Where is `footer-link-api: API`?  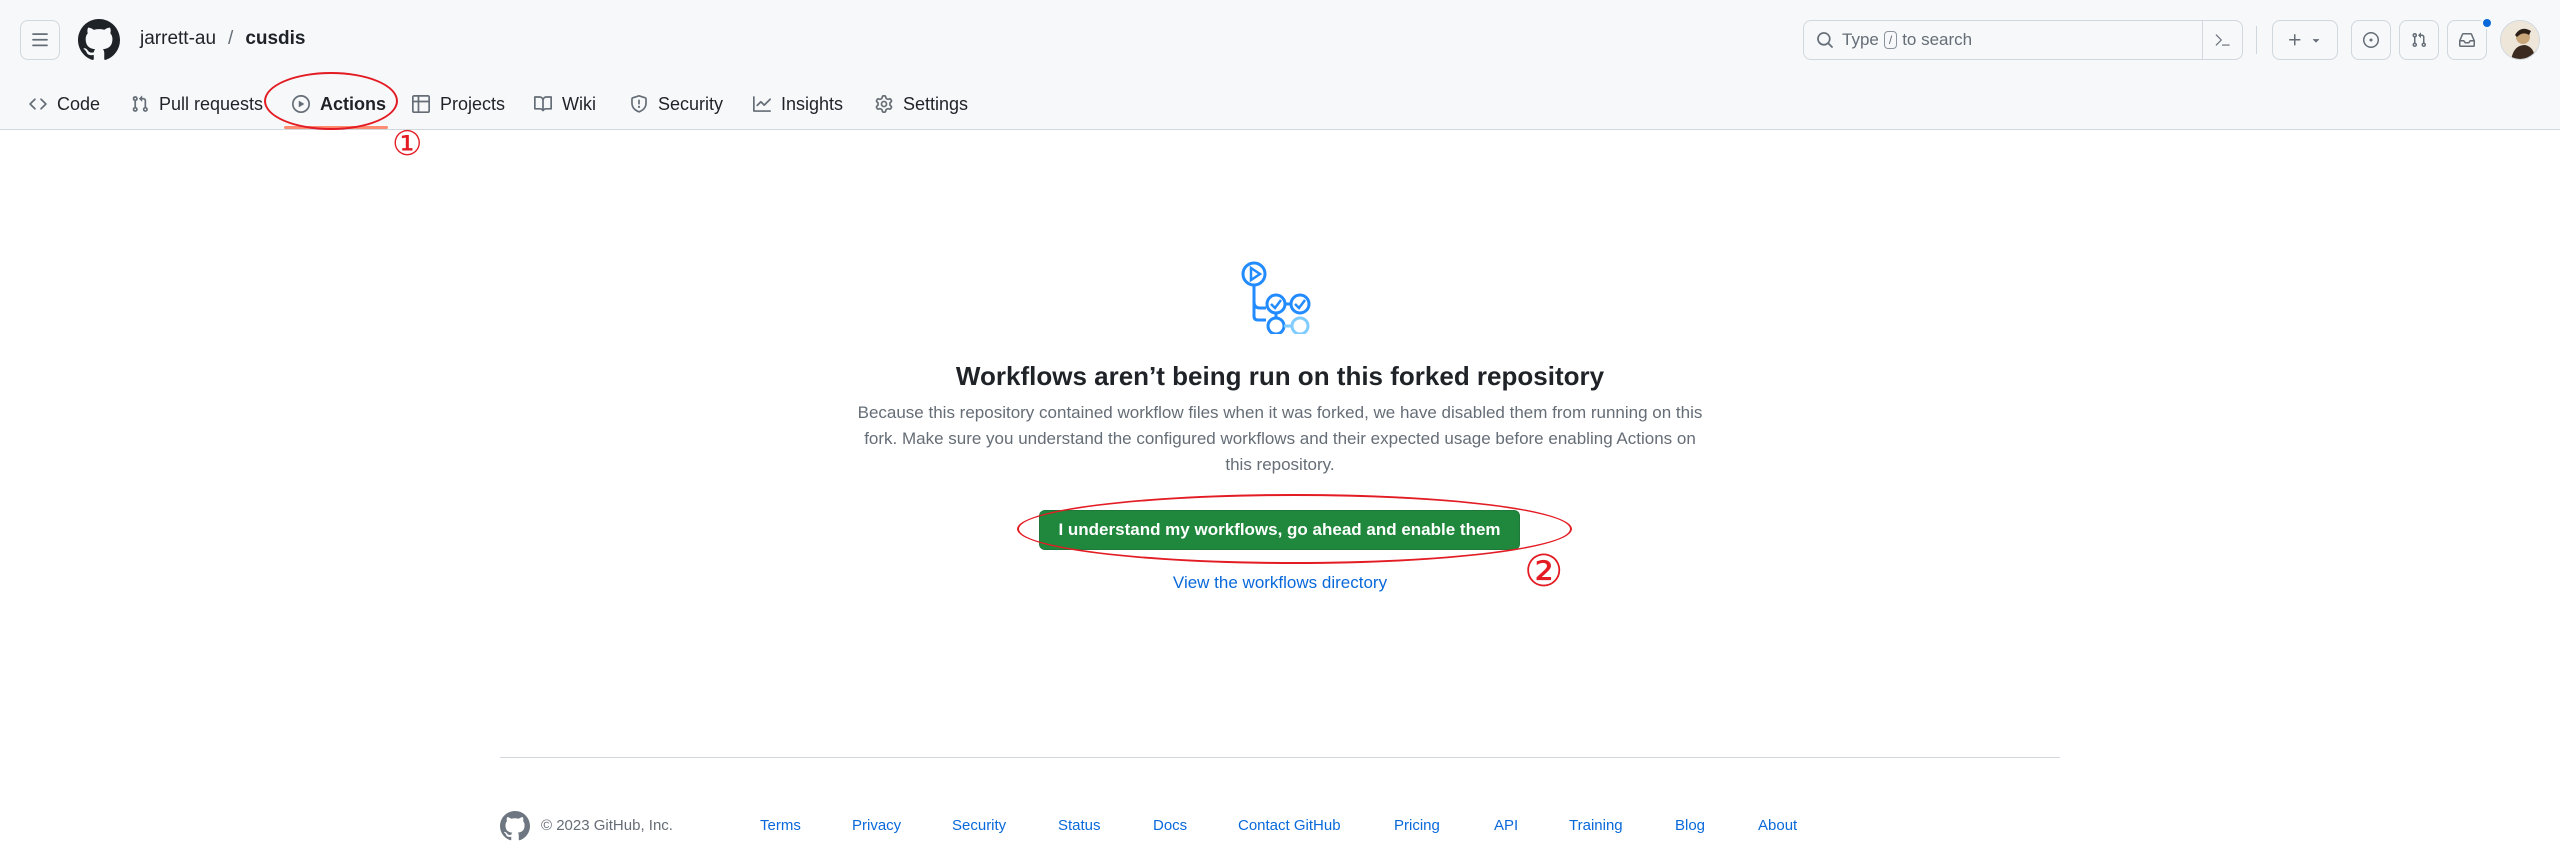
footer-link-api: API is located at coordinates (1506, 825).